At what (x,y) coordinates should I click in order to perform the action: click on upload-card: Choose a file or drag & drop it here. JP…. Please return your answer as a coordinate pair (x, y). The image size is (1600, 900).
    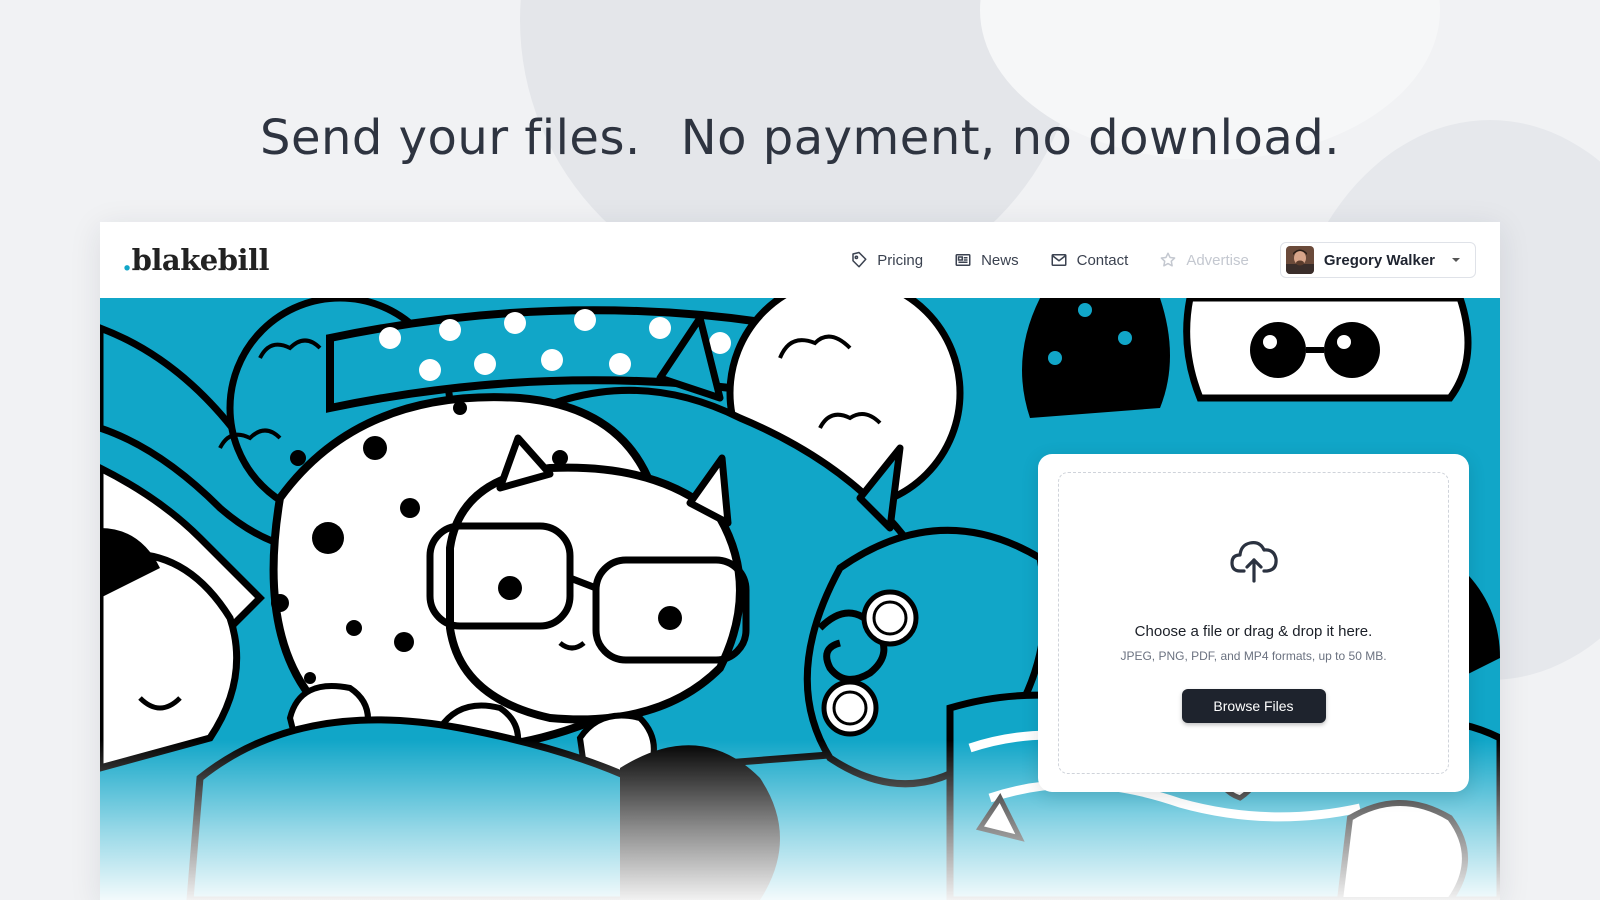
    Looking at the image, I should click on (1253, 623).